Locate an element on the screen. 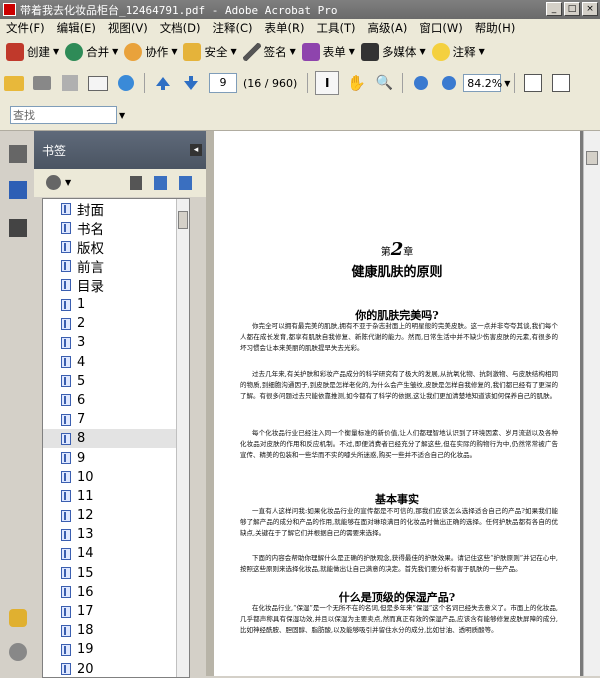  bookmark-item: 11 is located at coordinates (116, 496).